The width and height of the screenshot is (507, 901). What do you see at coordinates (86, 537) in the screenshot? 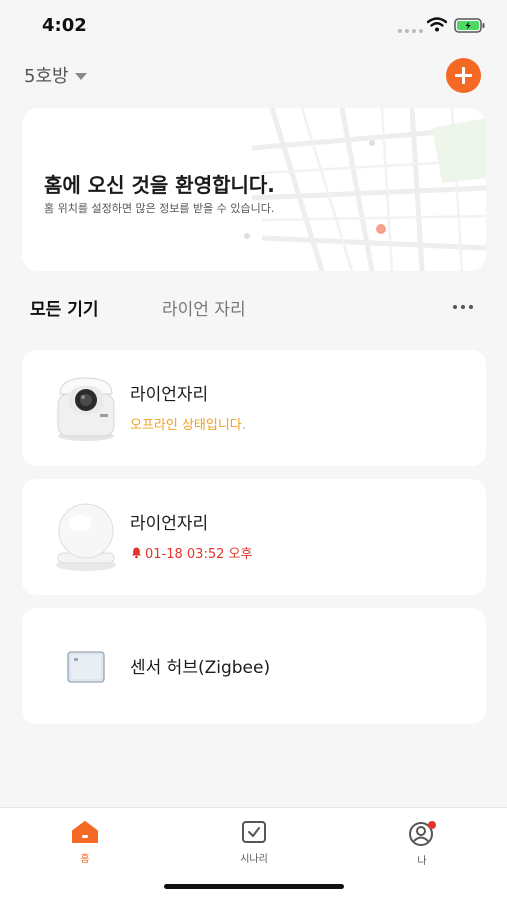
I see `motion-sensor-icon` at bounding box center [86, 537].